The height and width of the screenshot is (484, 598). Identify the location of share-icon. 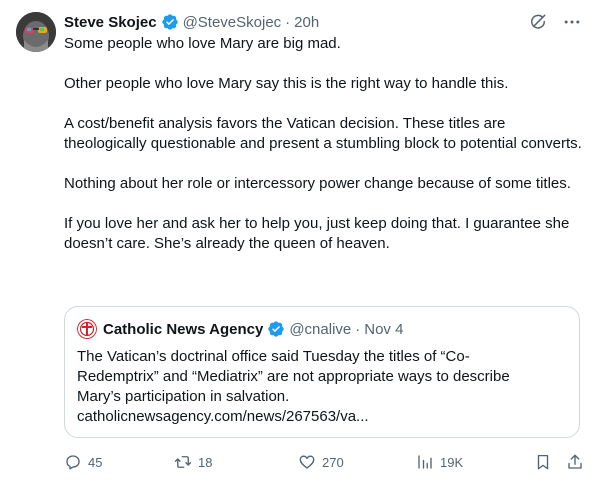
(575, 461).